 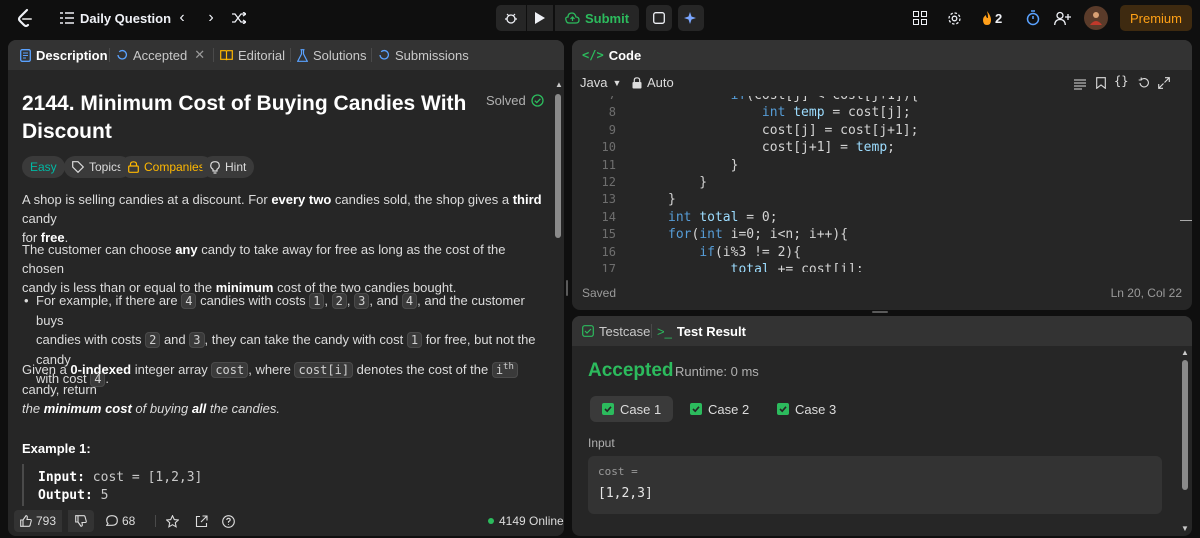 I want to click on expand-icon, so click(x=1164, y=85).